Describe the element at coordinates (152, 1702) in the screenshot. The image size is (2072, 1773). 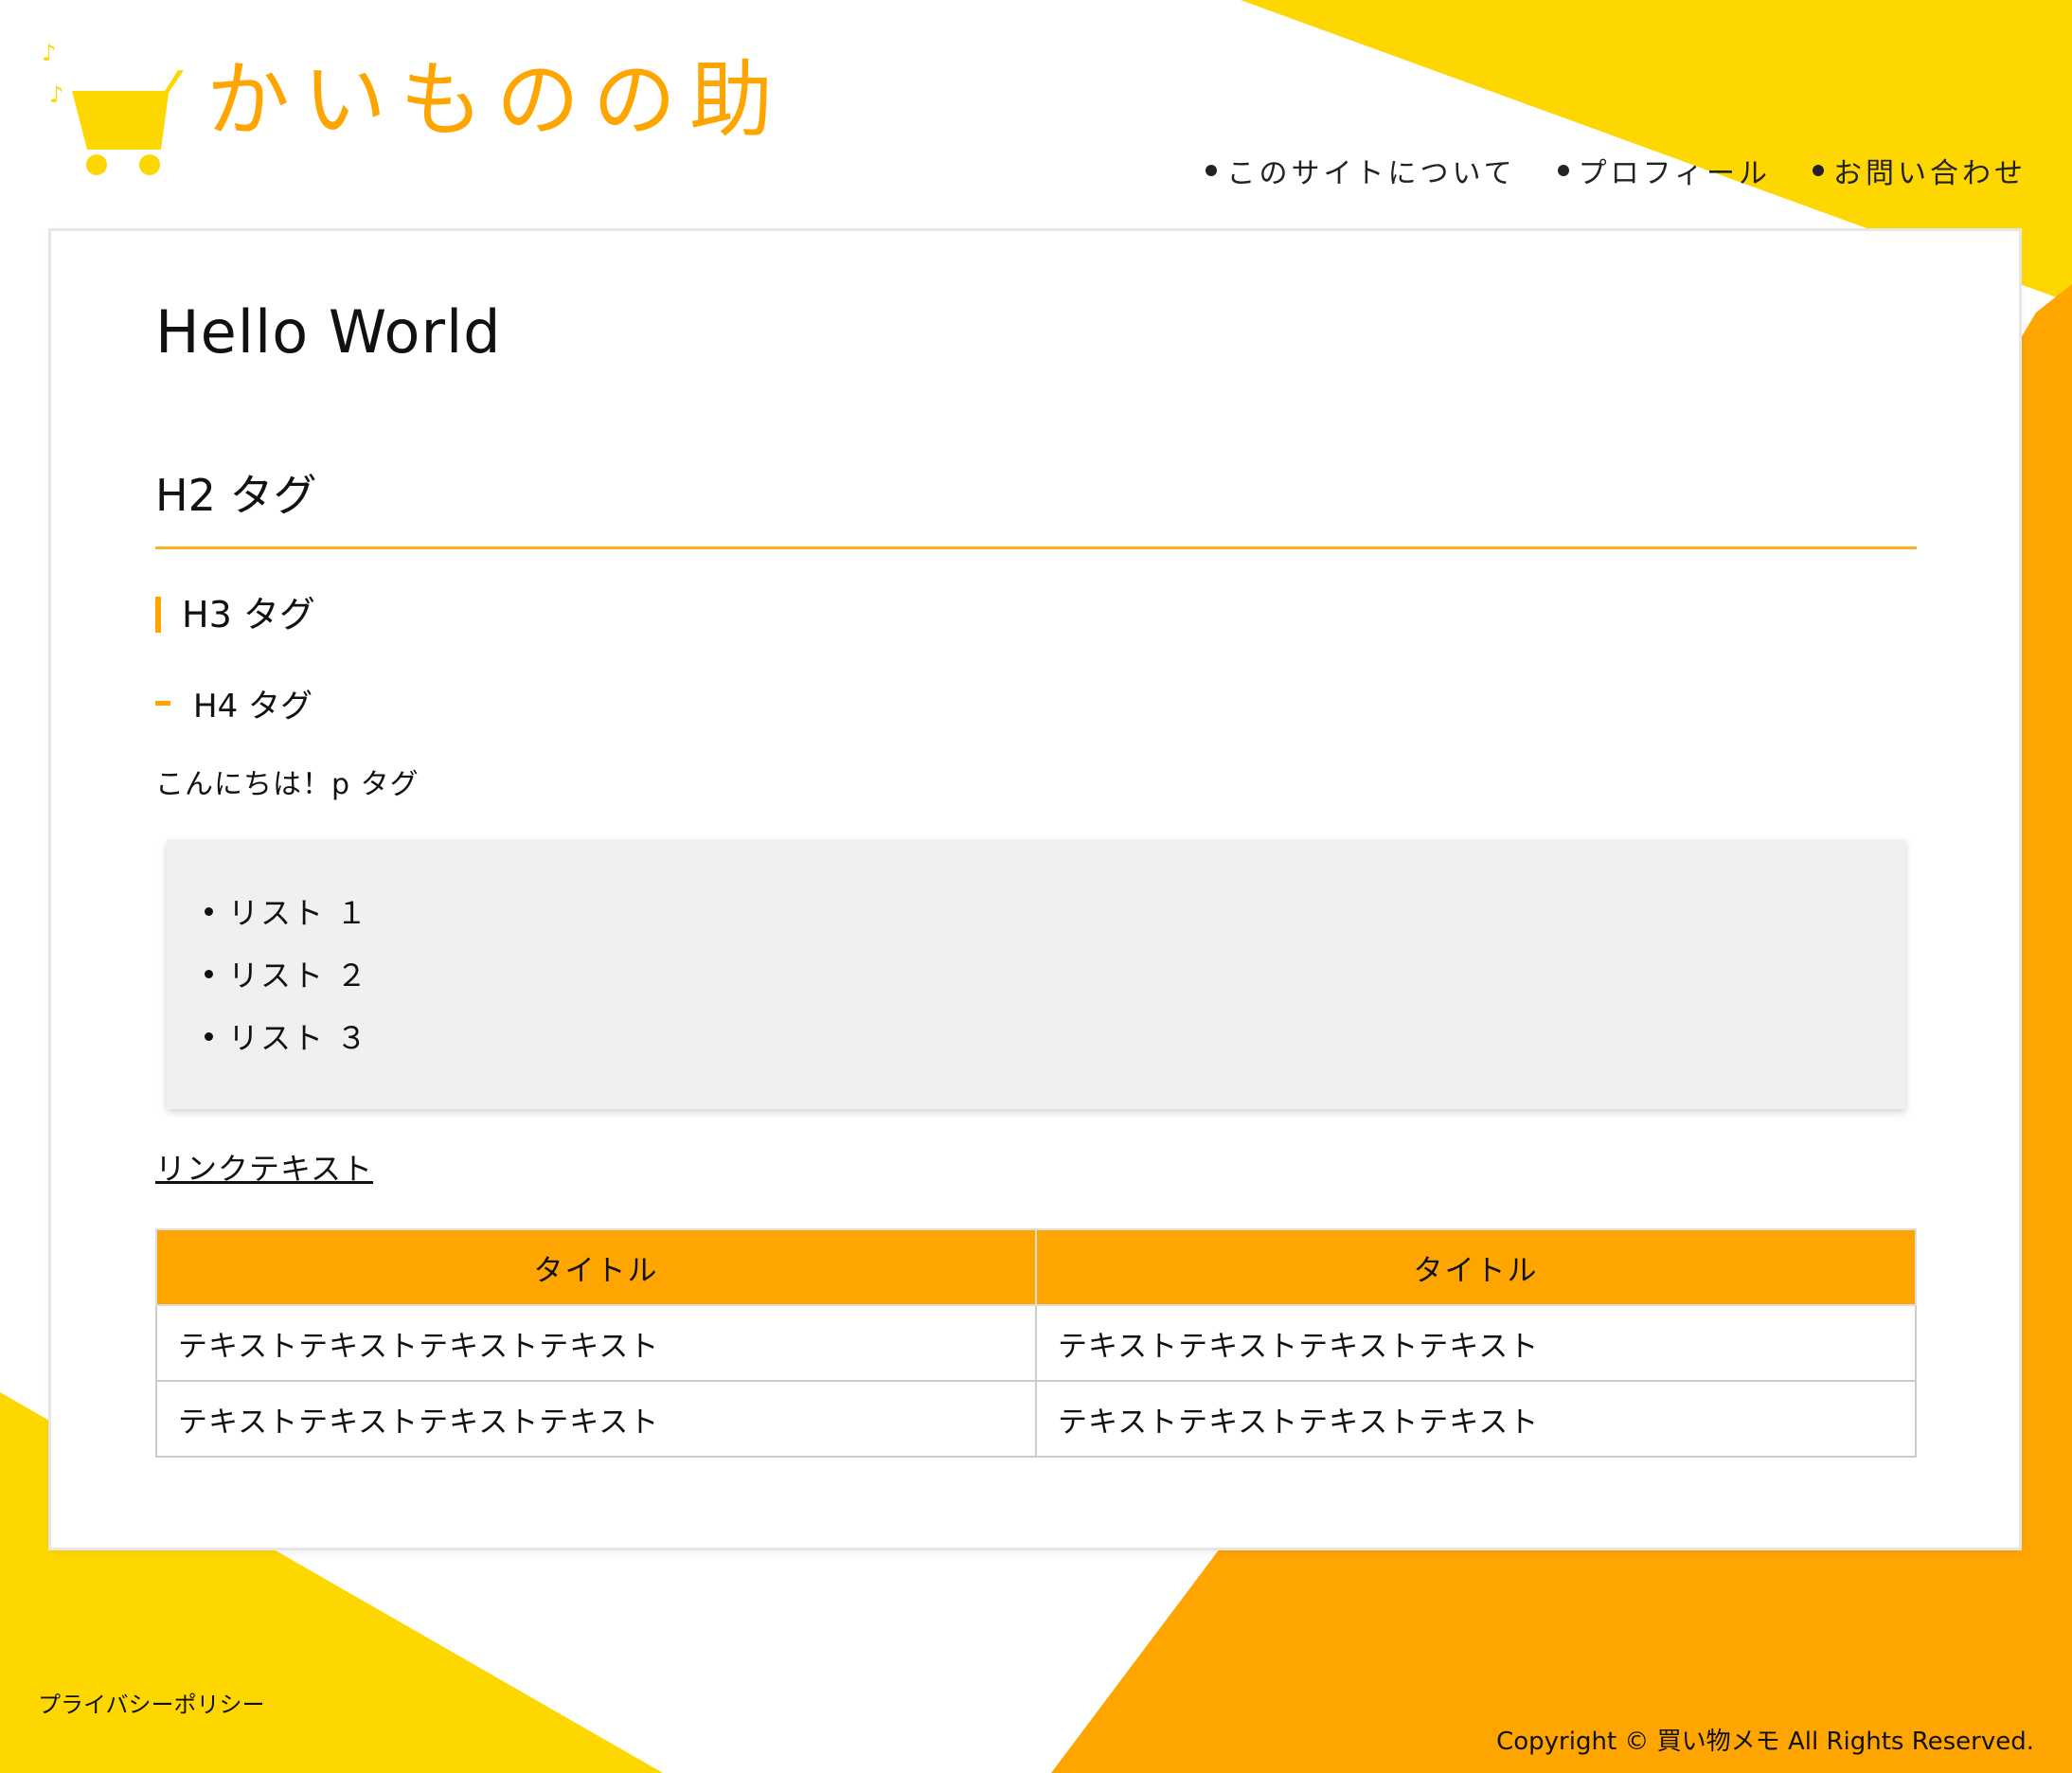
I see `privacy-policy-link: プライバシーポリシー` at that location.